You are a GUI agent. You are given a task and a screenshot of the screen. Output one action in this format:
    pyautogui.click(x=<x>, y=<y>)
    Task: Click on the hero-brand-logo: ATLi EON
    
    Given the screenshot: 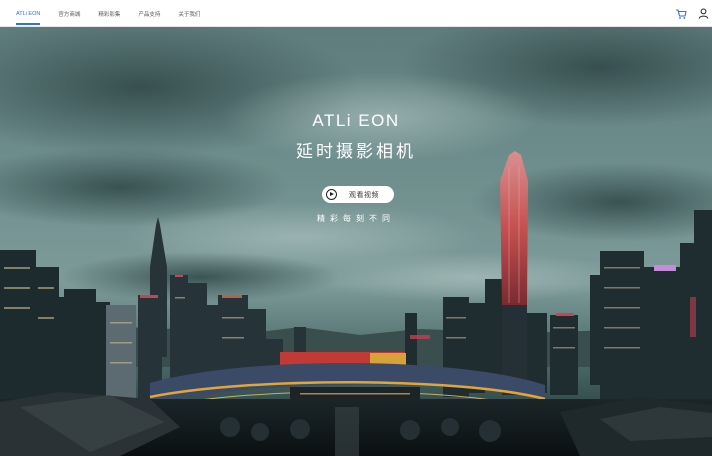 What is the action you would take?
    pyautogui.click(x=356, y=120)
    